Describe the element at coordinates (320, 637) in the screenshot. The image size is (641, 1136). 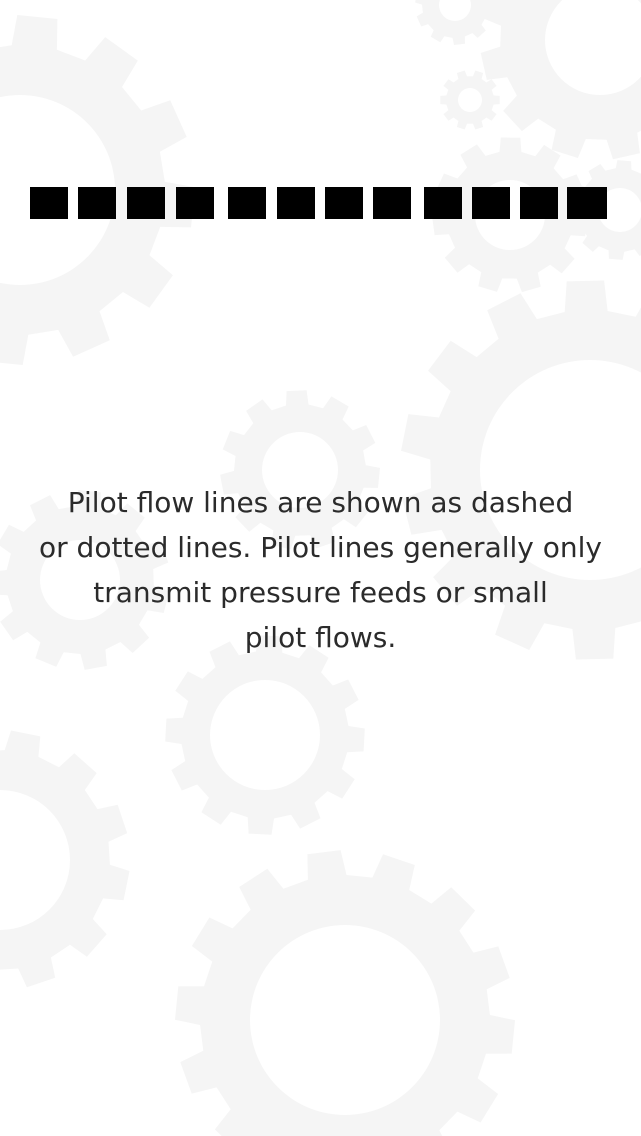
I see `caption-line: pilot flows.` at that location.